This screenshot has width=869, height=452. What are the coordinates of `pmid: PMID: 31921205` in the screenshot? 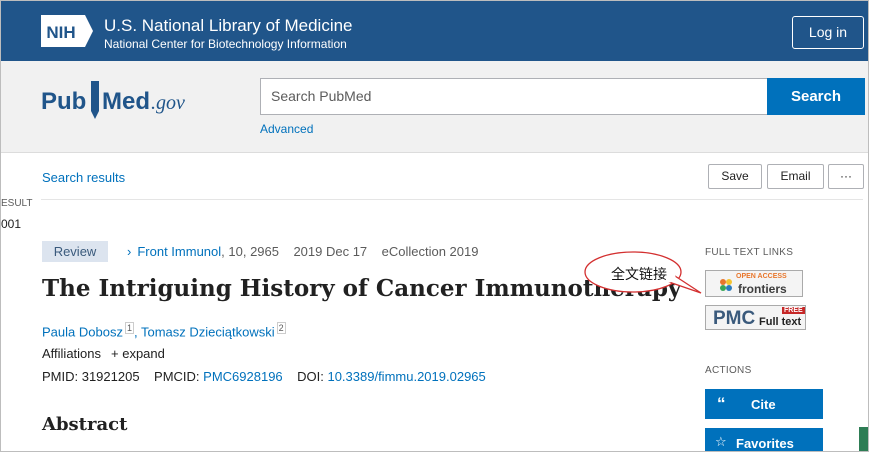 It's located at (91, 376).